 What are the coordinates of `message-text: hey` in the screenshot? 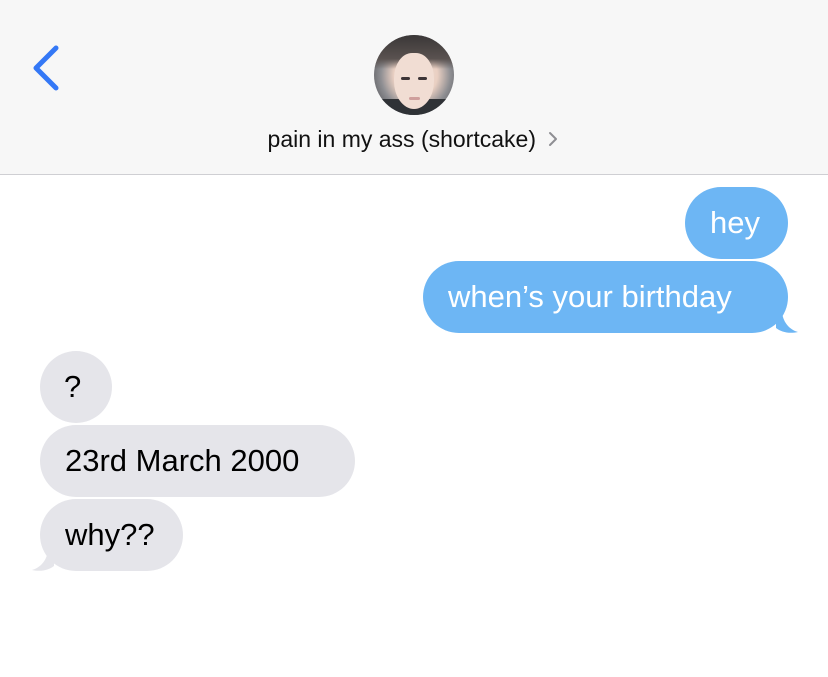 It's located at (735, 222).